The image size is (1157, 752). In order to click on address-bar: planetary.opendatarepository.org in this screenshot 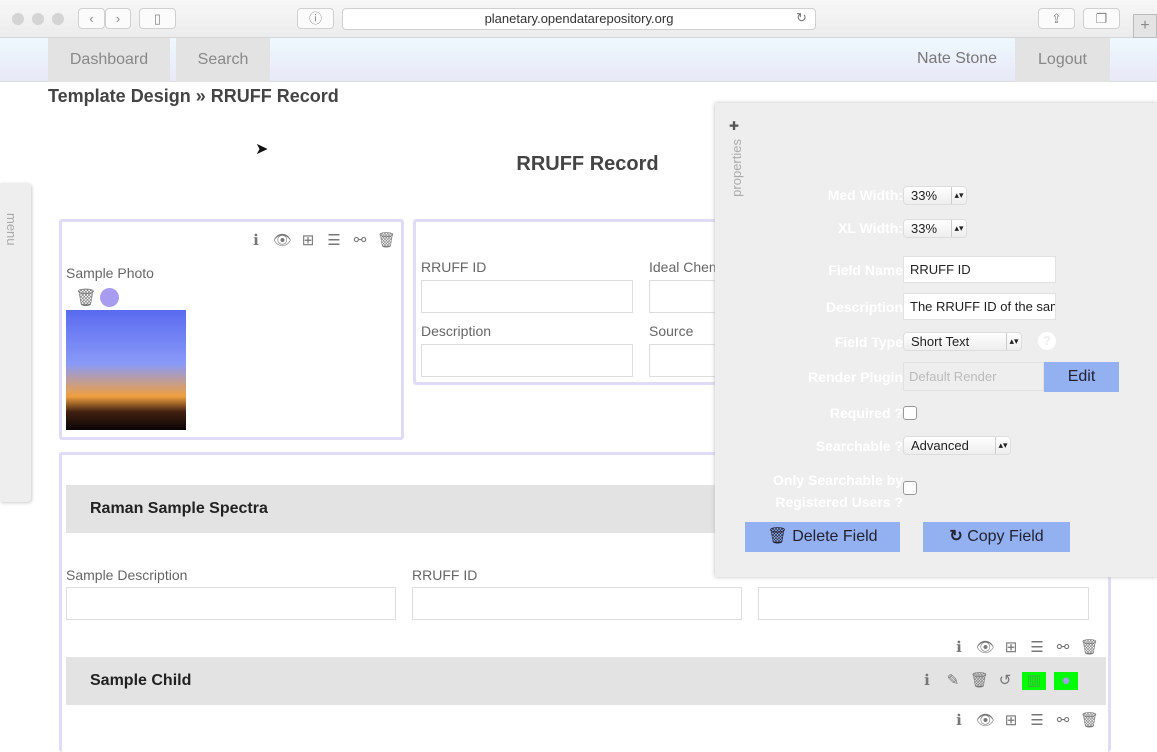, I will do `click(579, 19)`.